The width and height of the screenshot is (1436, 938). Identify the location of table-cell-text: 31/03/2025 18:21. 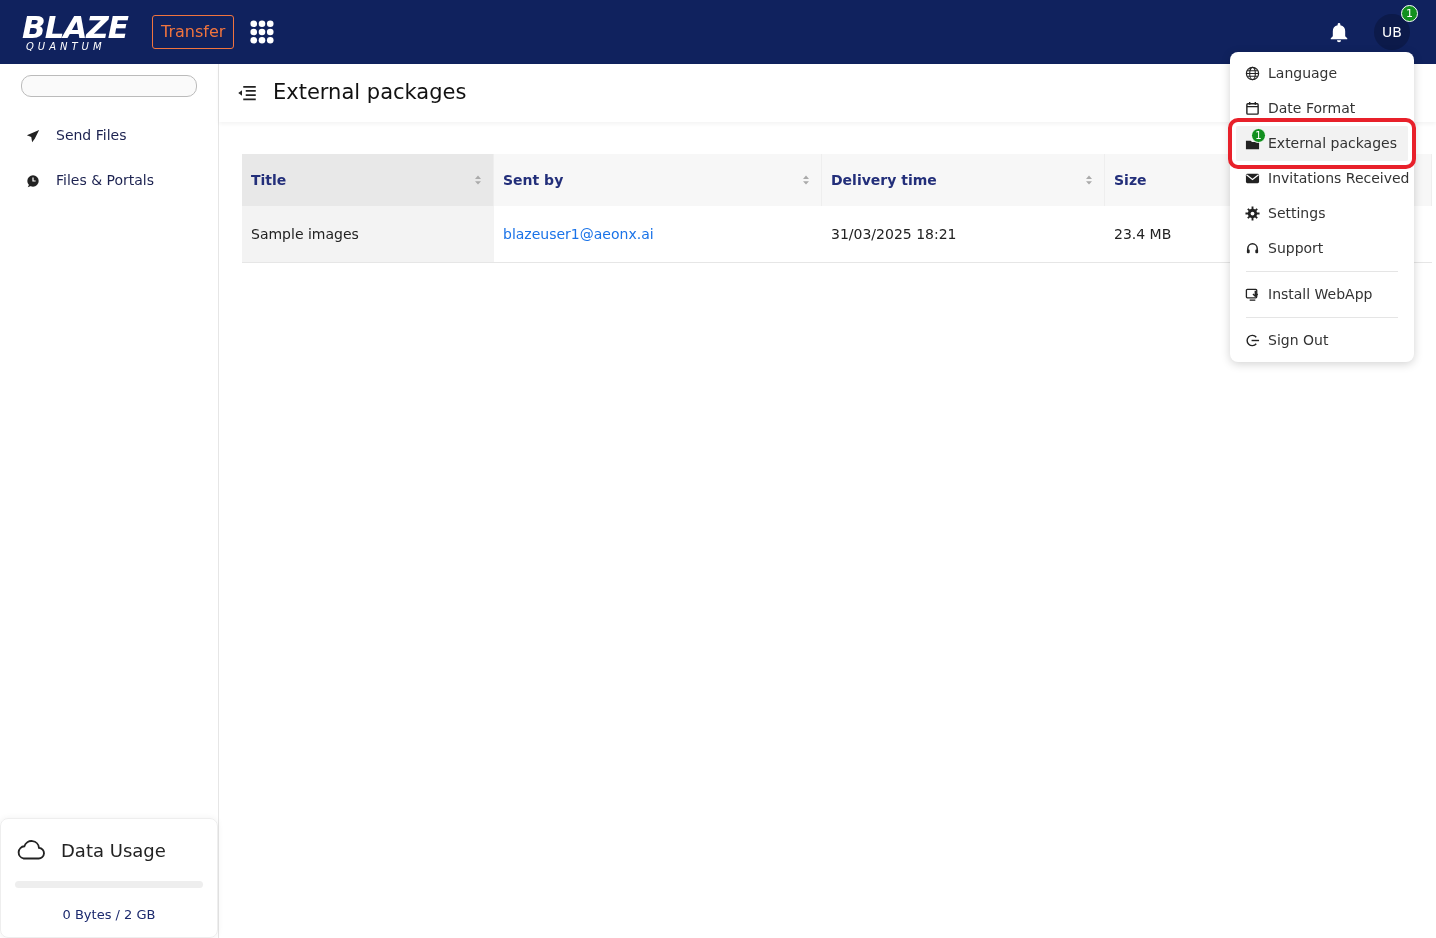
(894, 234).